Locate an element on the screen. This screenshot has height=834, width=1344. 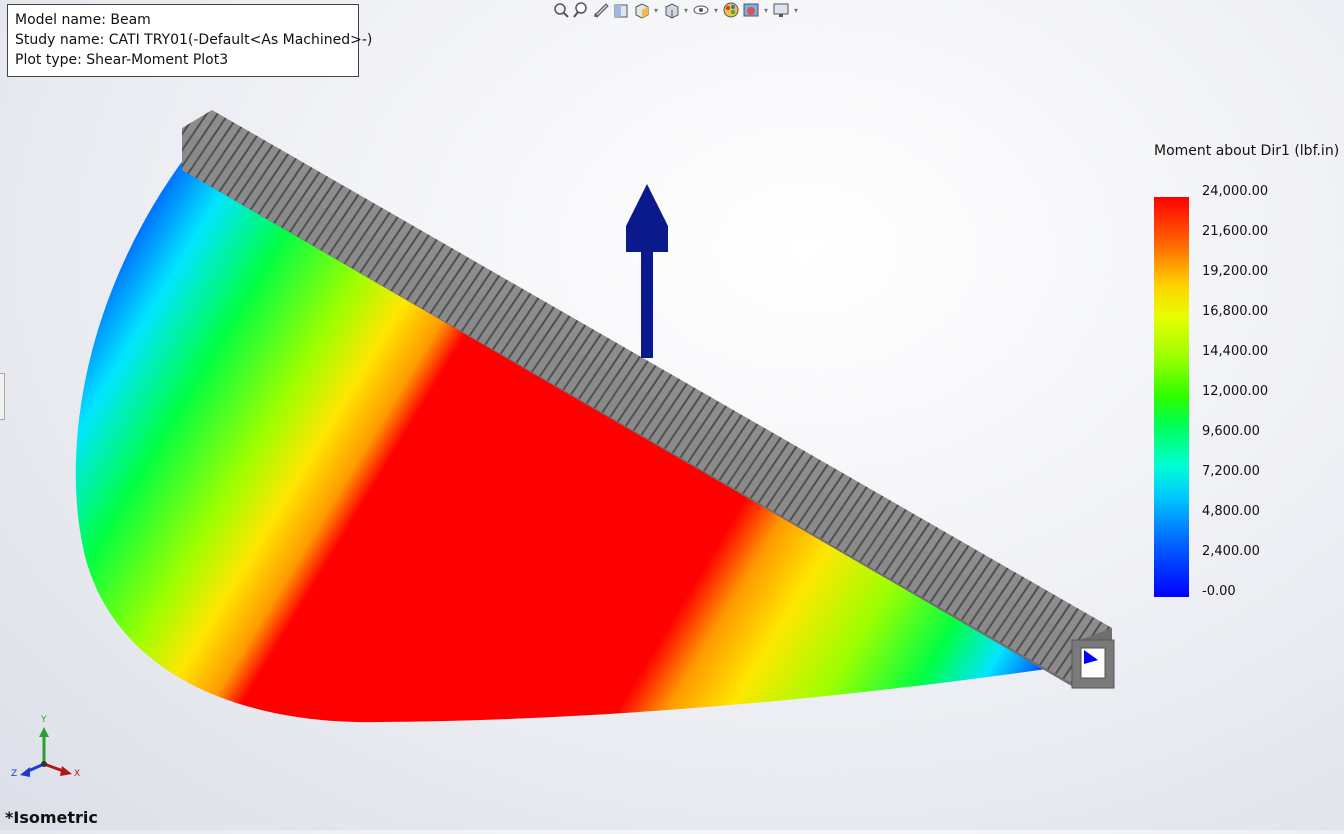
edit-appearance-icon is located at coordinates (731, 10).